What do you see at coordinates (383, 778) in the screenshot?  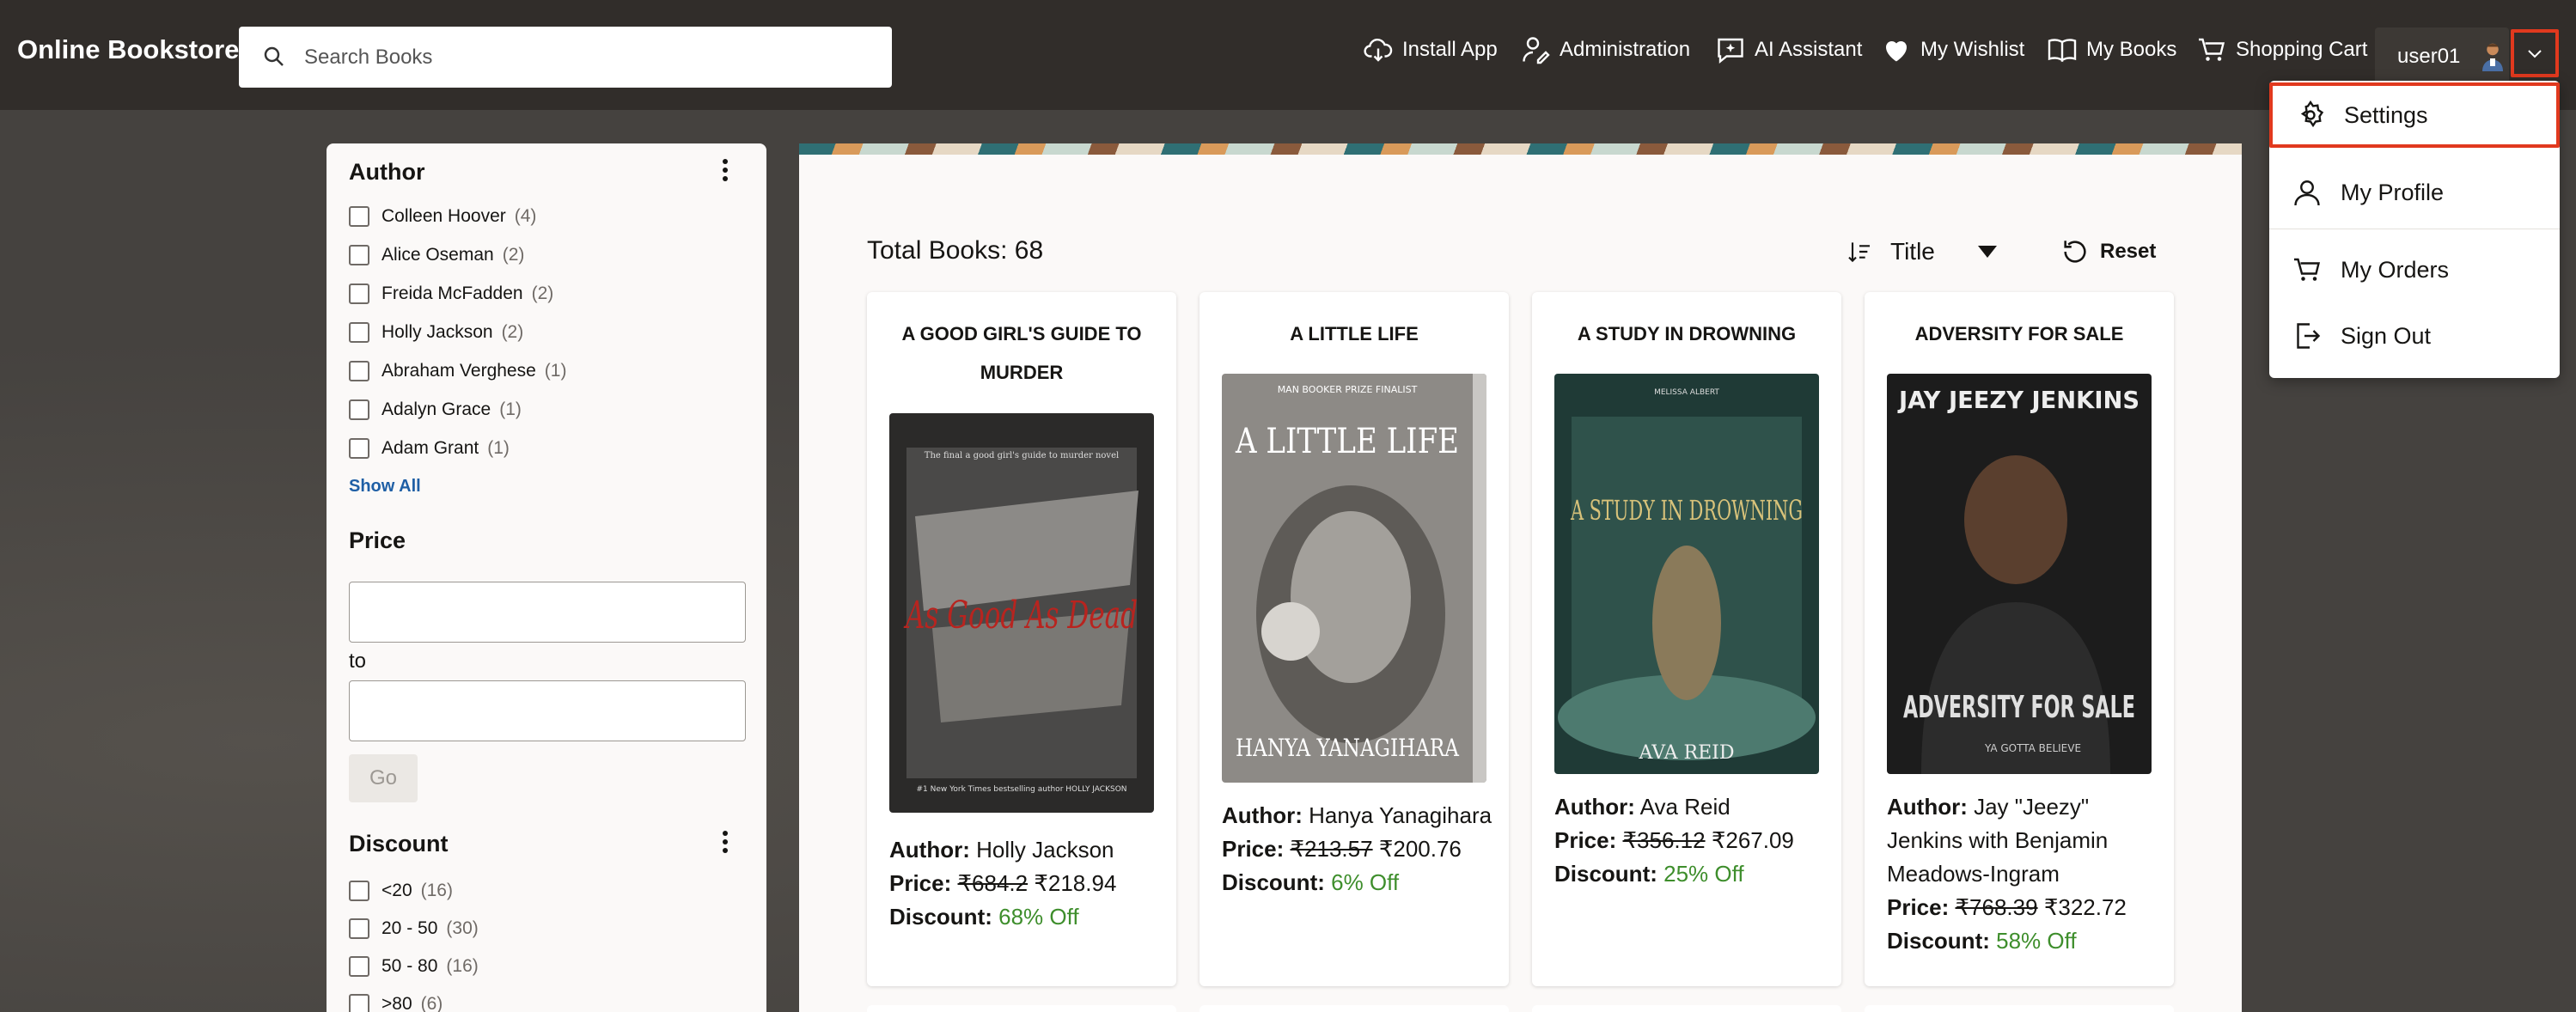 I see `price-go-button: Go` at bounding box center [383, 778].